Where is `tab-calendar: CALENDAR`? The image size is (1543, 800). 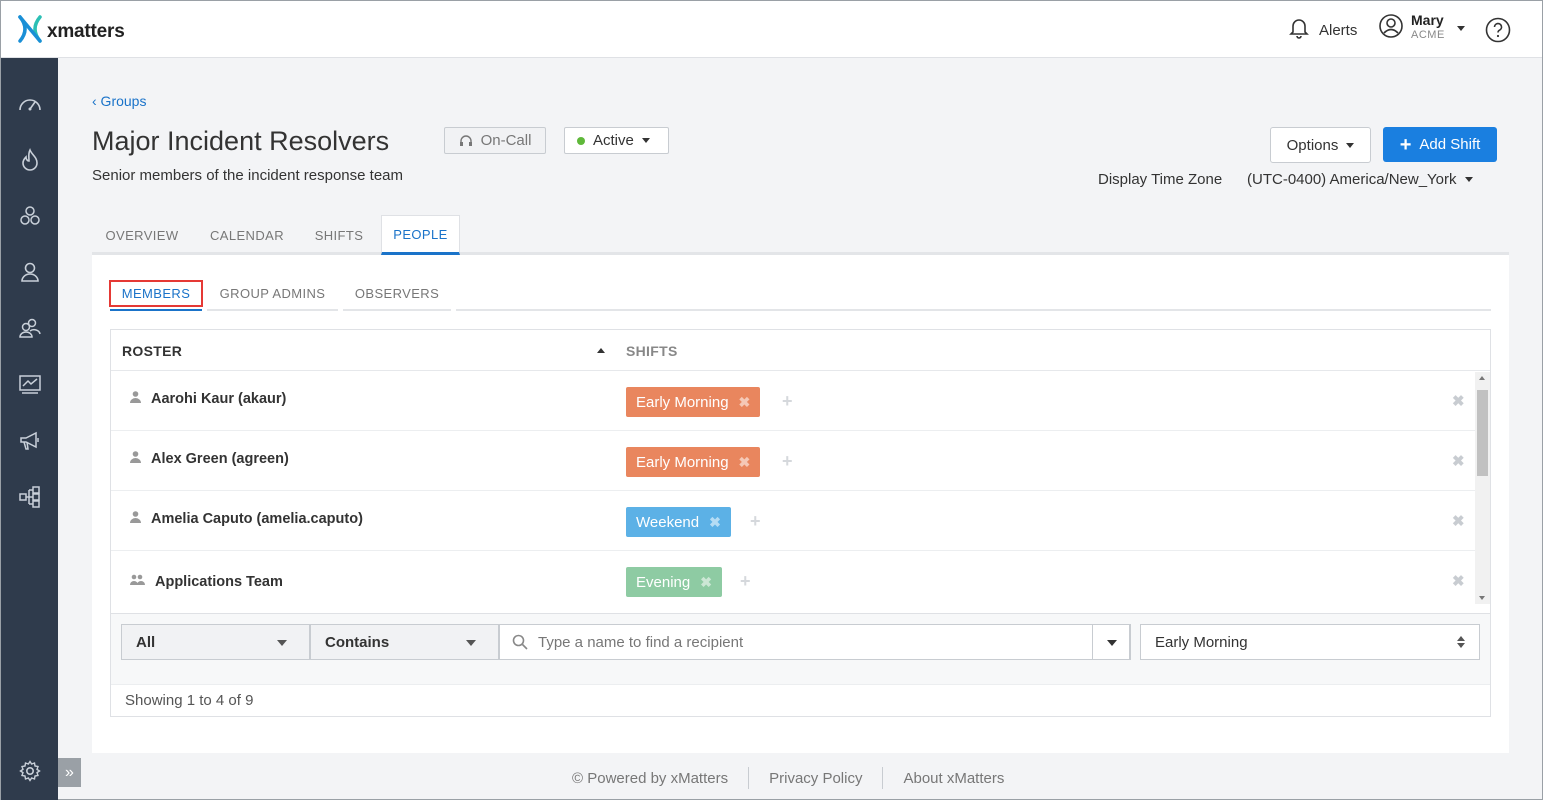
tab-calendar: CALENDAR is located at coordinates (247, 235).